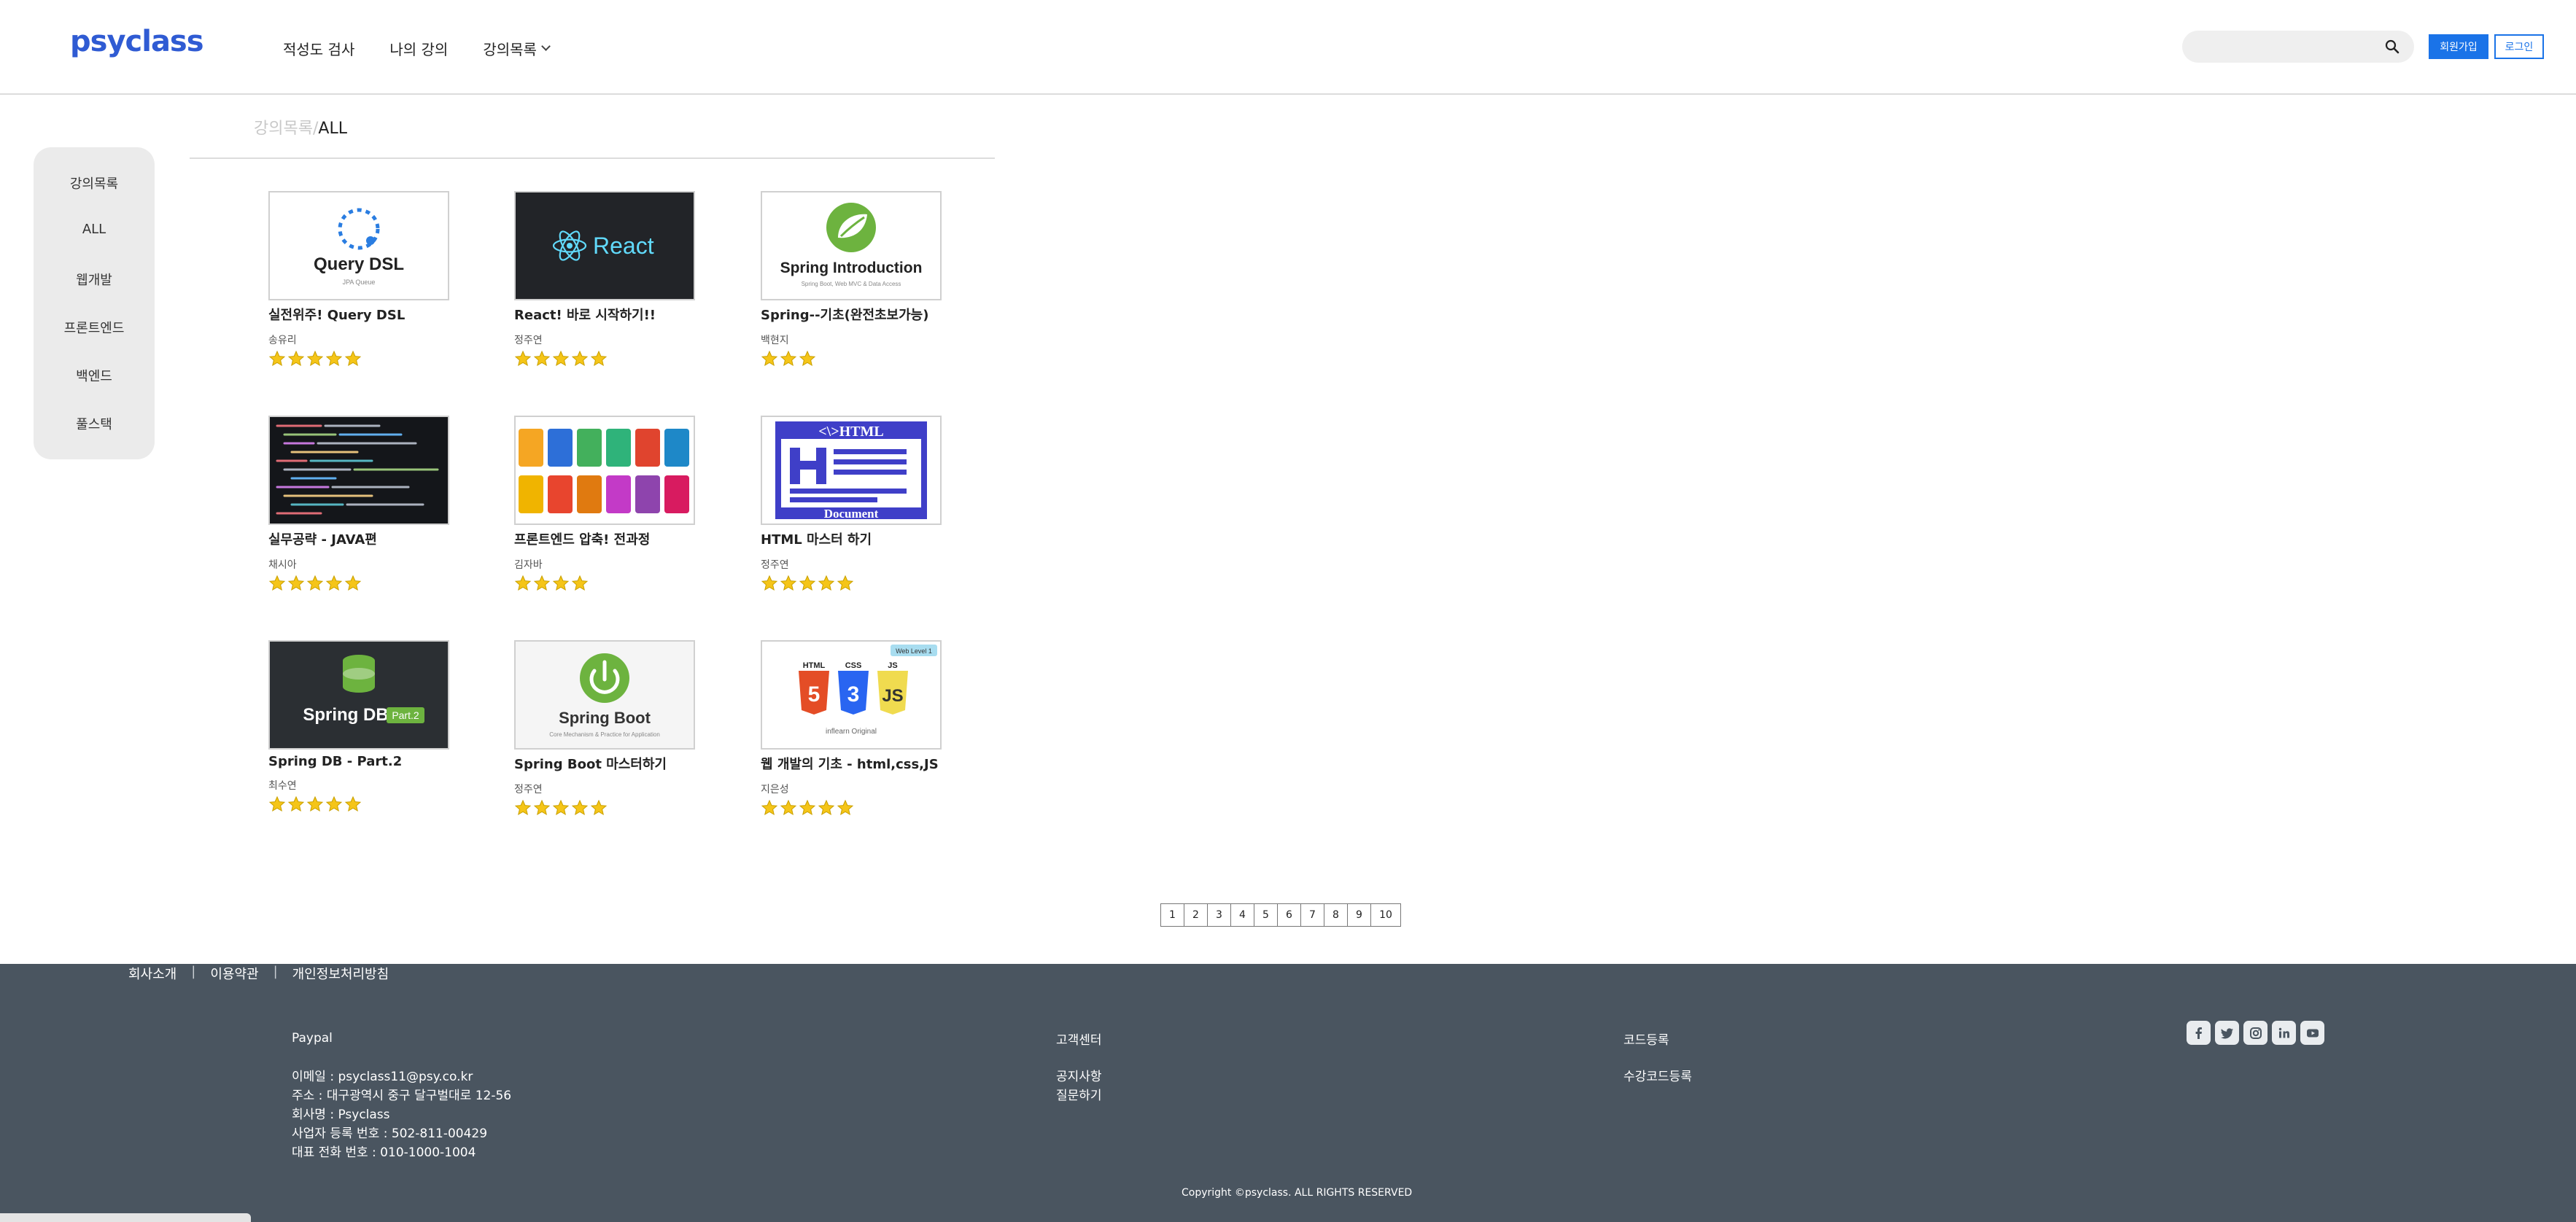 This screenshot has width=2576, height=1222. I want to click on page-button: 9, so click(1359, 915).